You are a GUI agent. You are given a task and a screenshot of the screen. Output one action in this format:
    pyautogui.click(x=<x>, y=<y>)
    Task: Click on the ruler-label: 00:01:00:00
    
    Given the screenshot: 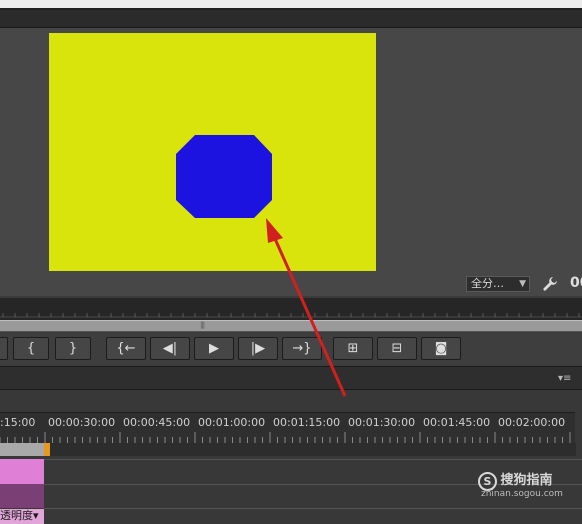 What is the action you would take?
    pyautogui.click(x=232, y=422)
    